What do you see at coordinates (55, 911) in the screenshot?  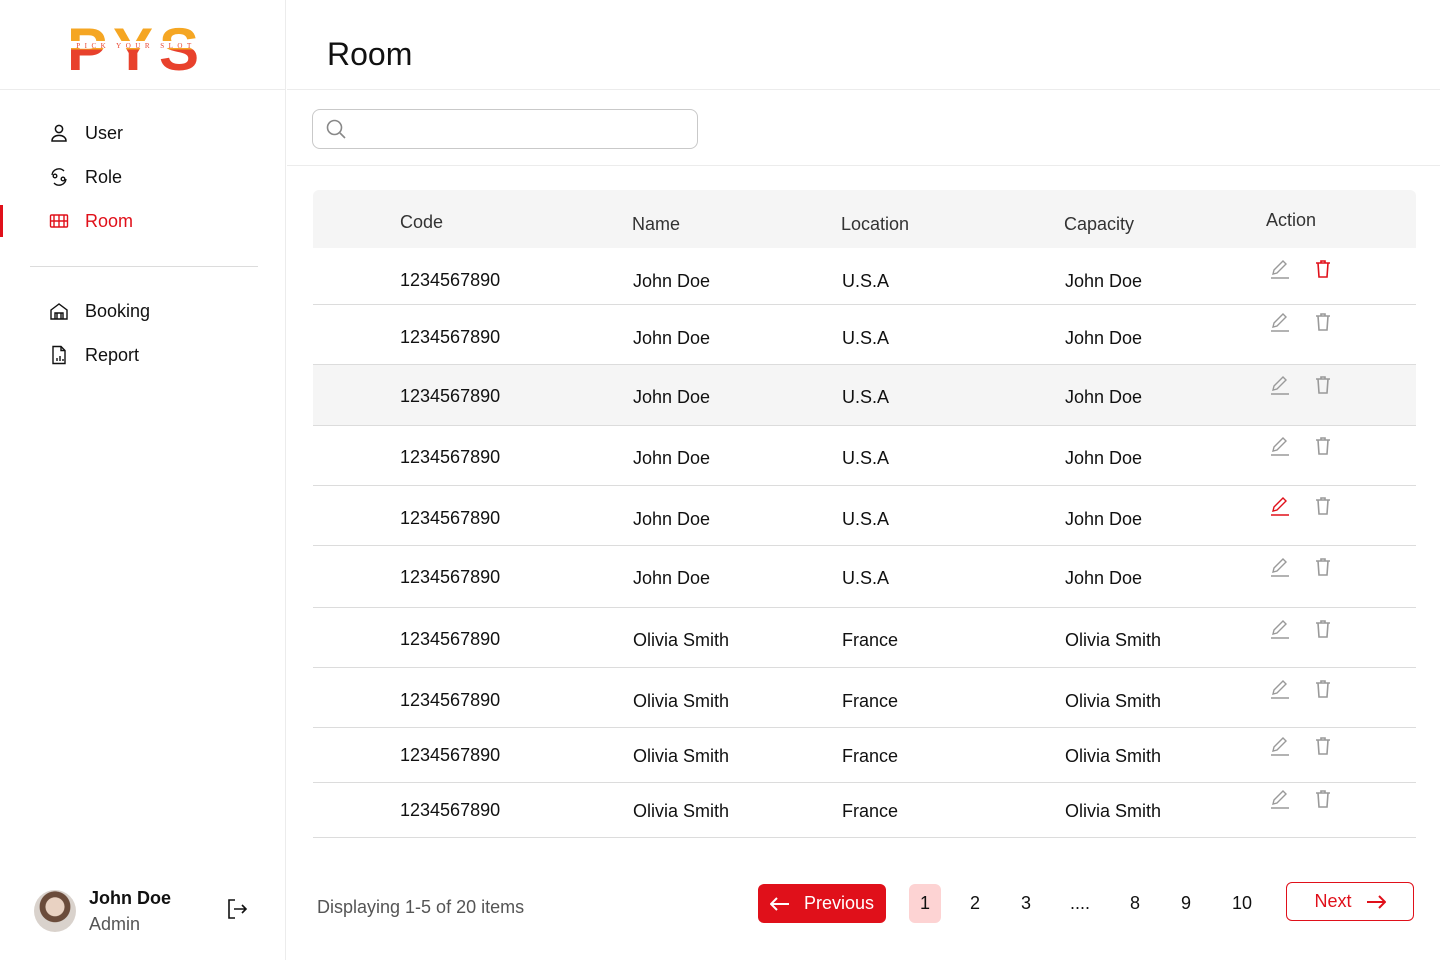 I see `avatar` at bounding box center [55, 911].